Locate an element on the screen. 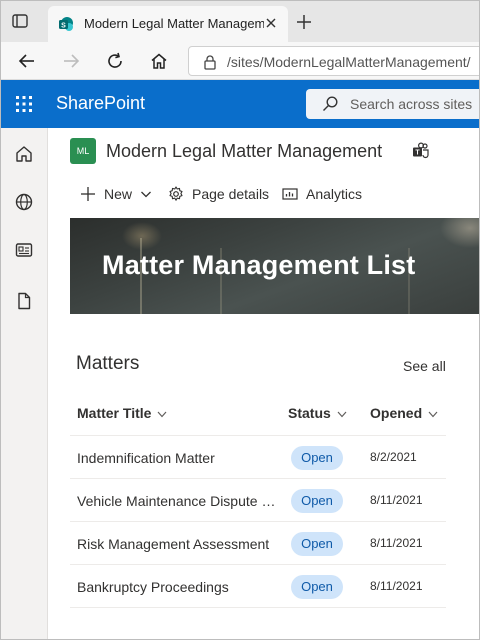 The width and height of the screenshot is (480, 640). matter-title: Bankruptcy Proceedings is located at coordinates (177, 587).